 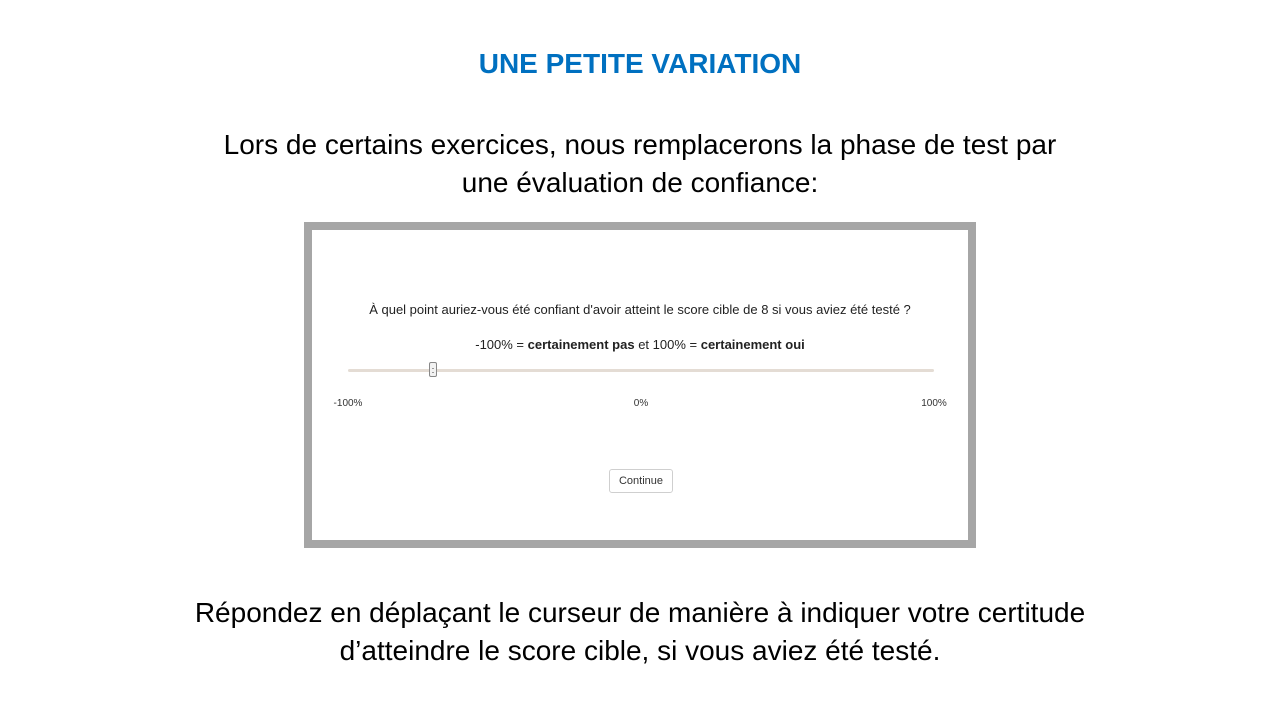 I want to click on scale-prefix: -100% =, so click(x=501, y=344).